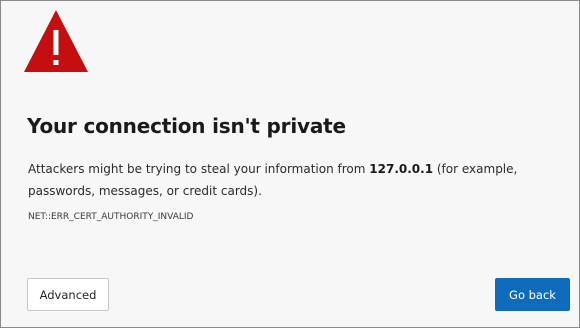  What do you see at coordinates (68, 294) in the screenshot?
I see `advanced-button: Advanced` at bounding box center [68, 294].